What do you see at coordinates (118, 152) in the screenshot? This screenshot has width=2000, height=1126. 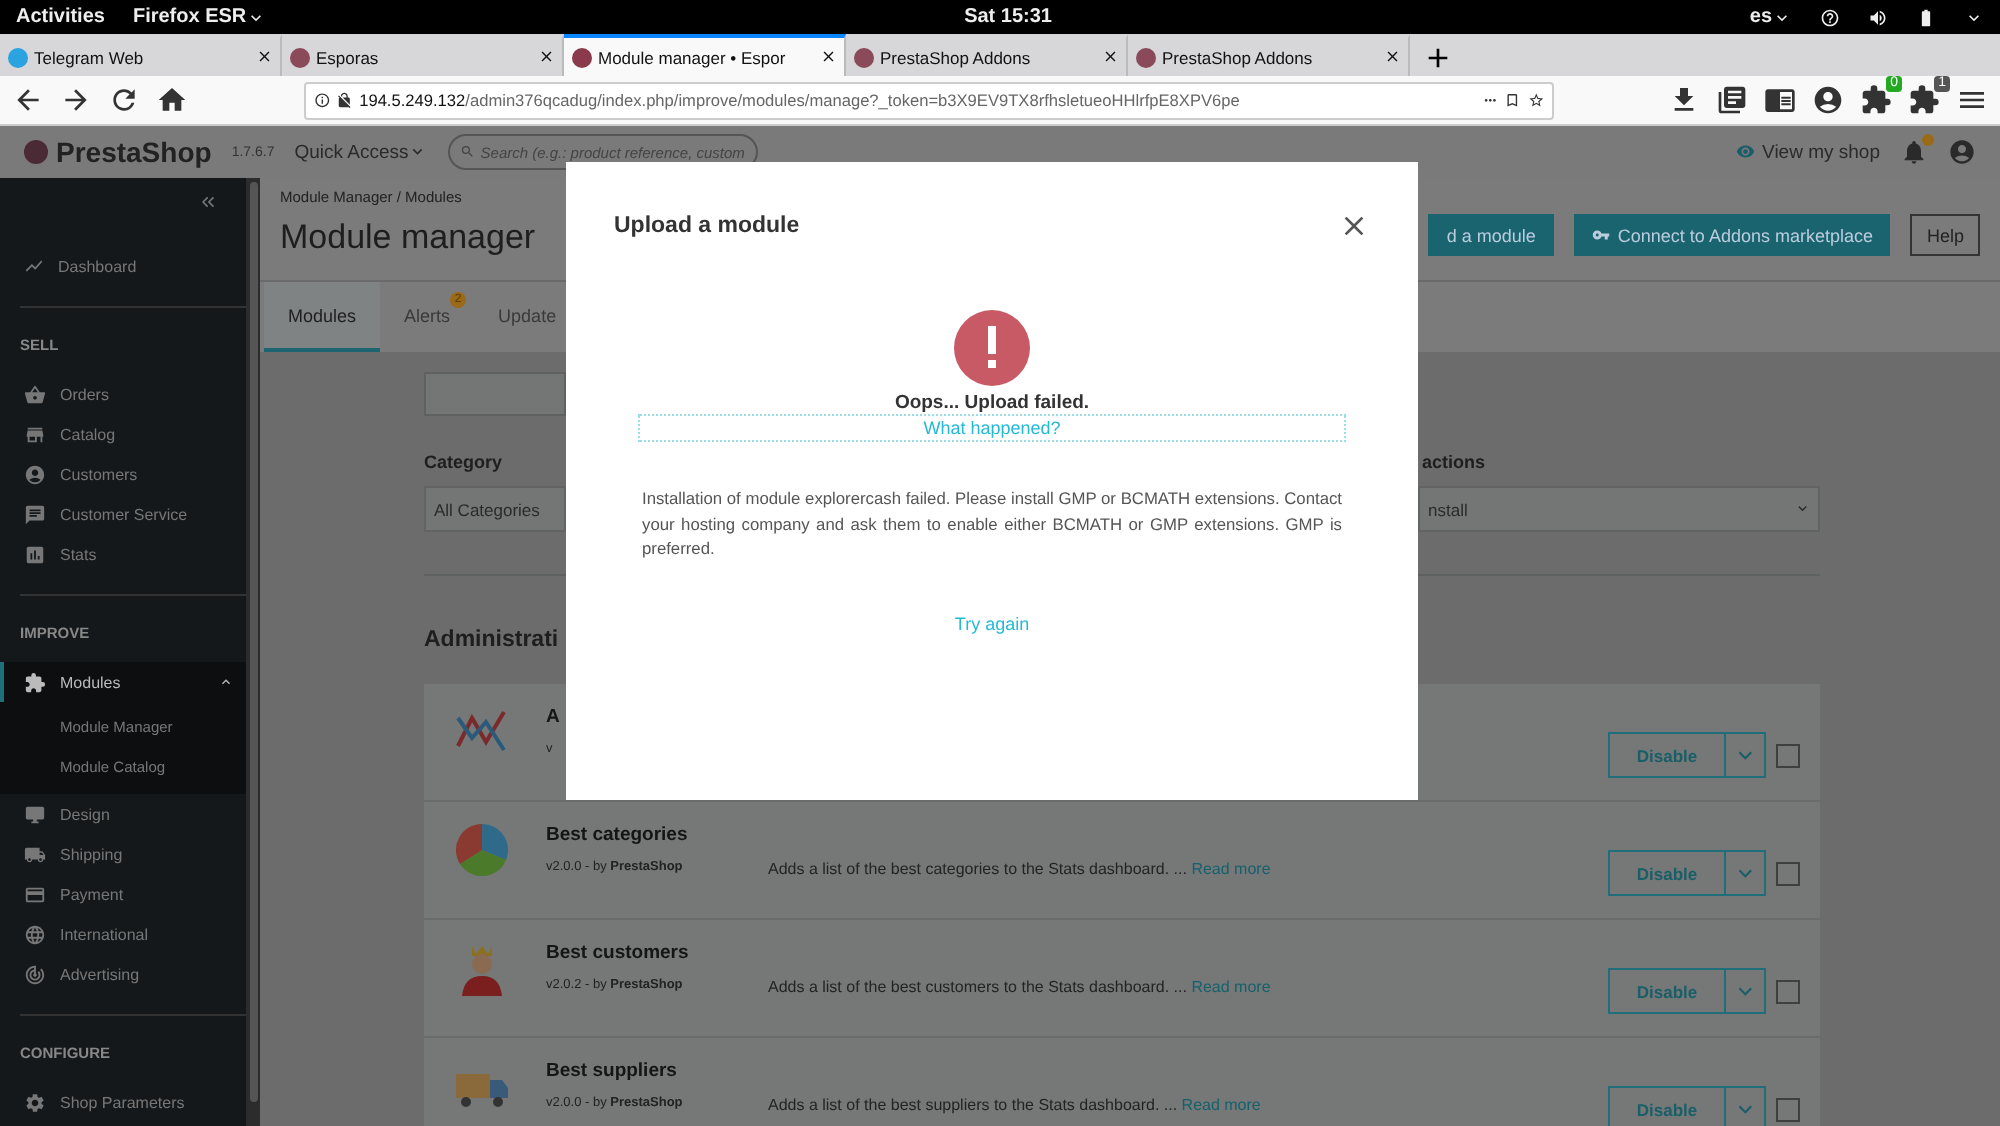 I see `logo: PrestaShop` at bounding box center [118, 152].